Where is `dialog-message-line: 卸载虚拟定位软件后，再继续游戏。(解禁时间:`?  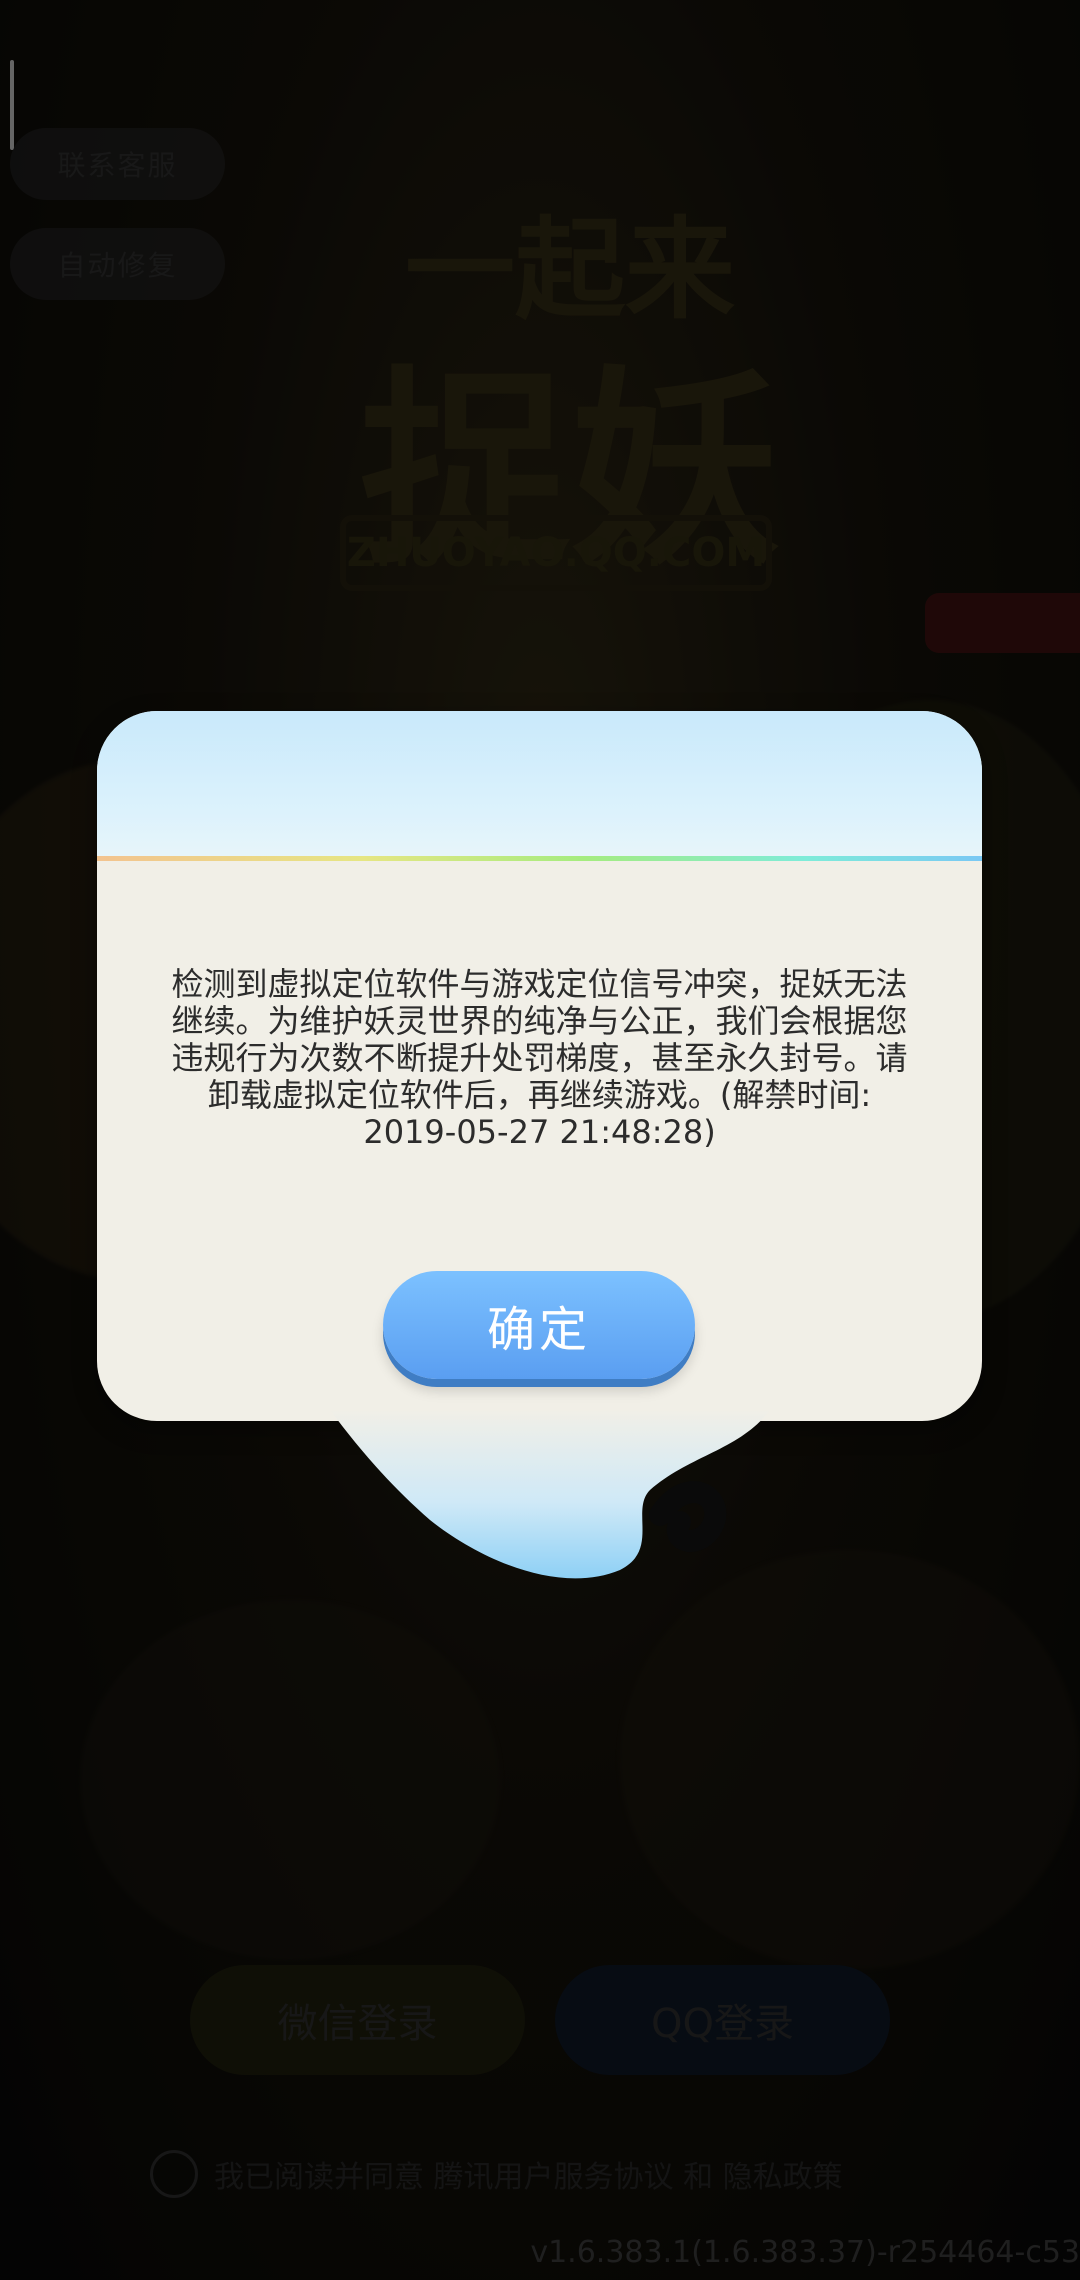 dialog-message-line: 卸载虚拟定位软件后，再继续游戏。(解禁时间: is located at coordinates (539, 1095).